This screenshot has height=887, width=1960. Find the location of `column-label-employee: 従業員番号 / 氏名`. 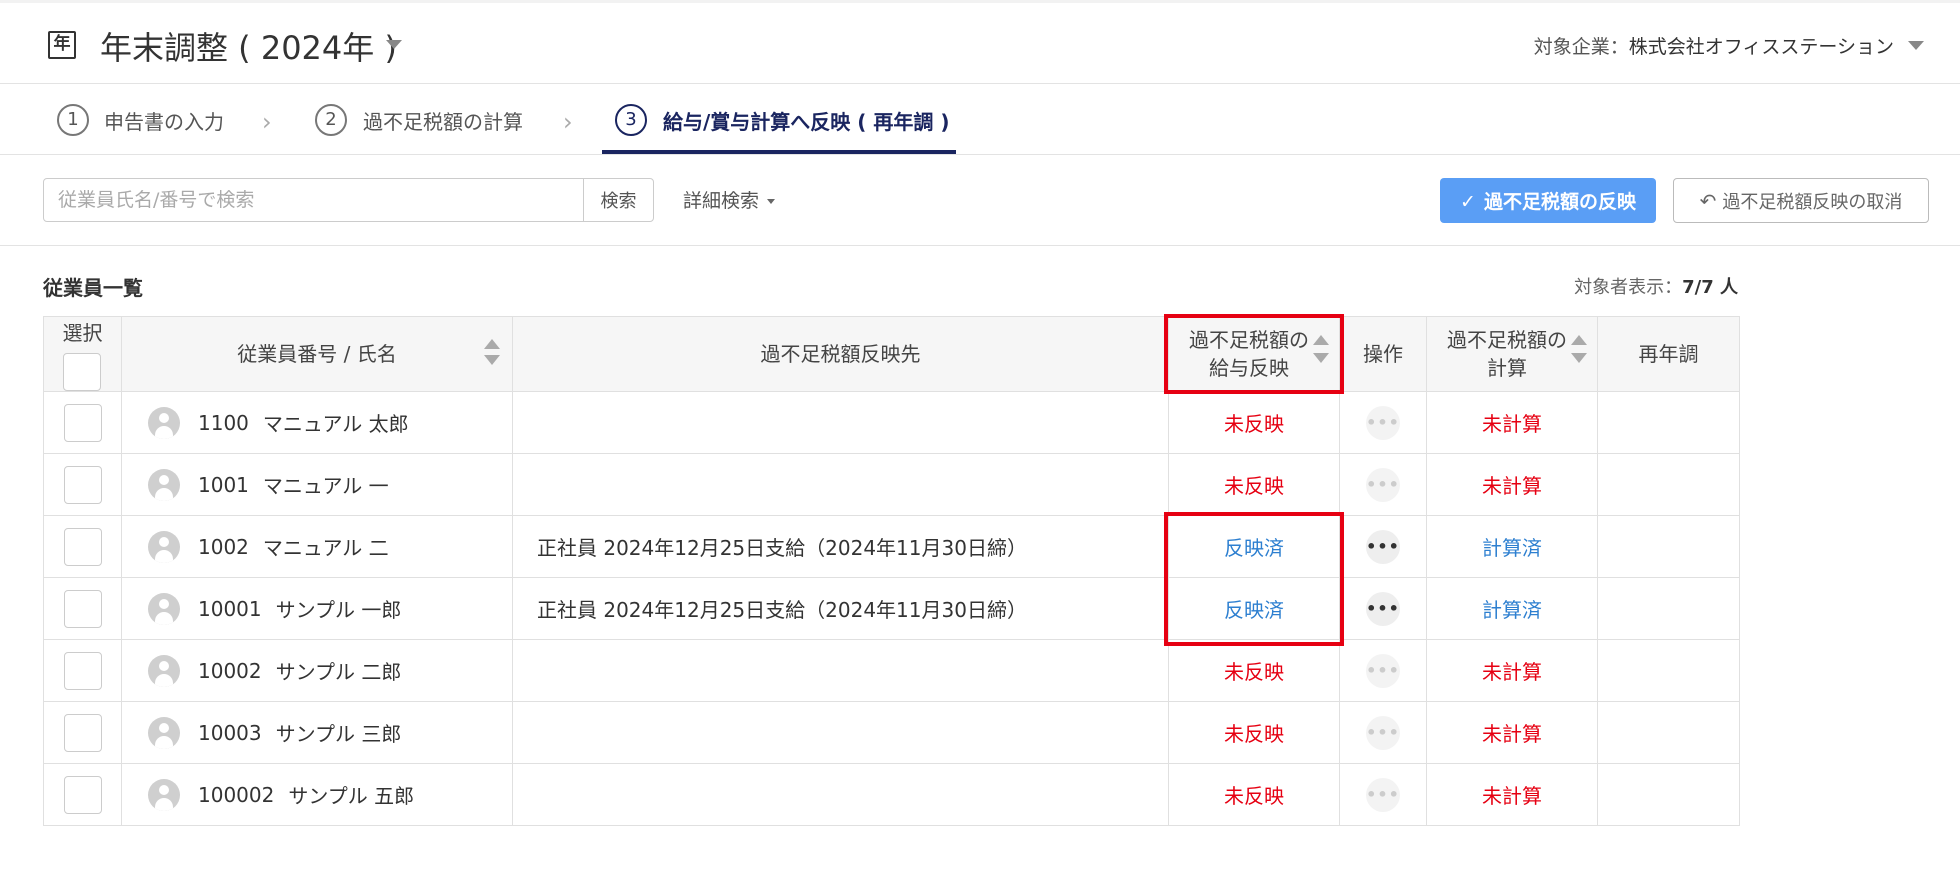

column-label-employee: 従業員番号 / 氏名 is located at coordinates (317, 354).